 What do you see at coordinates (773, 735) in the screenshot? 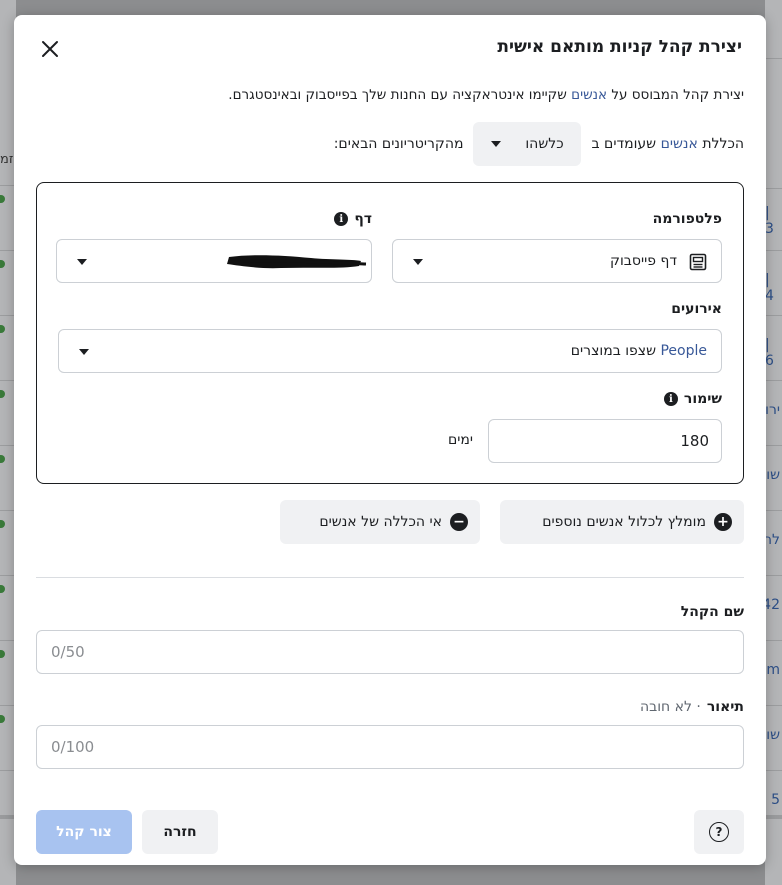
I see `background-text: שו` at bounding box center [773, 735].